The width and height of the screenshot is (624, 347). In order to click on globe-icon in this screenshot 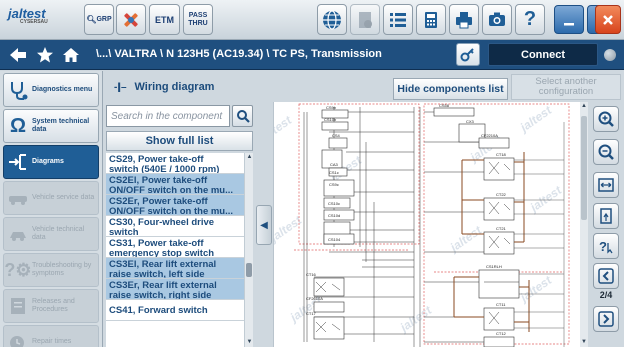, I will do `click(332, 19)`.